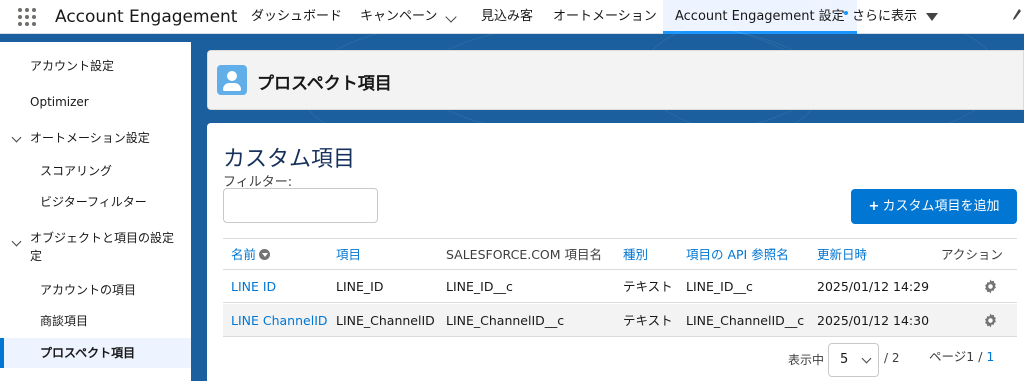 The image size is (1024, 381). What do you see at coordinates (842, 255) in the screenshot?
I see `column-header-updated-at: 更新日時` at bounding box center [842, 255].